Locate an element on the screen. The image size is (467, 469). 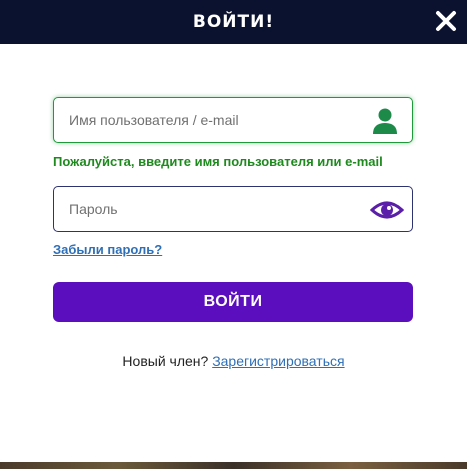
username-field is located at coordinates (233, 120).